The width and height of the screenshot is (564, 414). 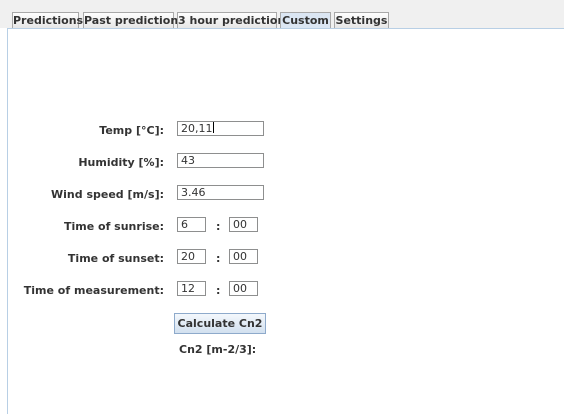 What do you see at coordinates (220, 323) in the screenshot?
I see `calculate-cn2-button: Calculate Cn2` at bounding box center [220, 323].